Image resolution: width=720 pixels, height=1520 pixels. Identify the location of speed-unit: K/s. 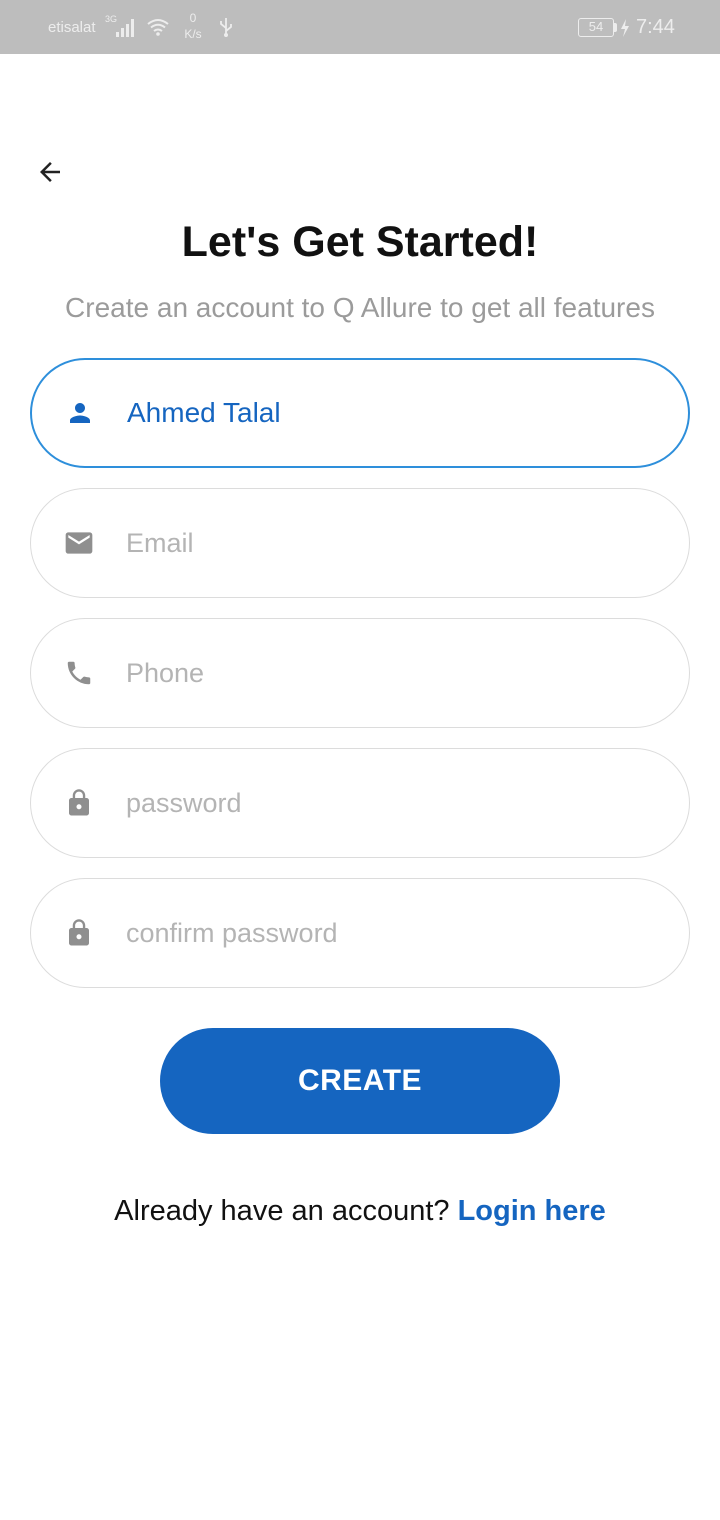
(193, 34).